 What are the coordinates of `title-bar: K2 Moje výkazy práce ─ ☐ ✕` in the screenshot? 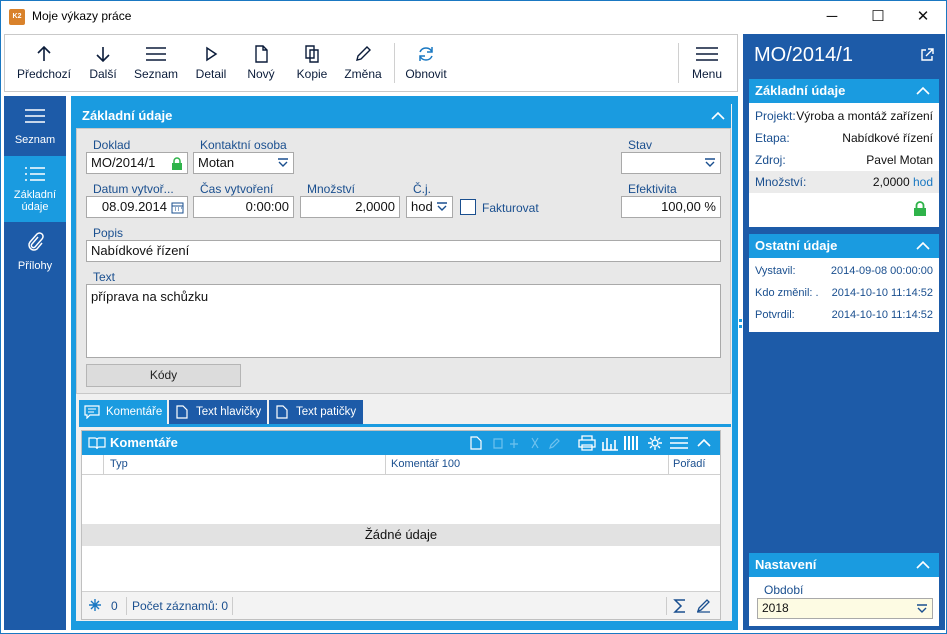 It's located at (473, 16).